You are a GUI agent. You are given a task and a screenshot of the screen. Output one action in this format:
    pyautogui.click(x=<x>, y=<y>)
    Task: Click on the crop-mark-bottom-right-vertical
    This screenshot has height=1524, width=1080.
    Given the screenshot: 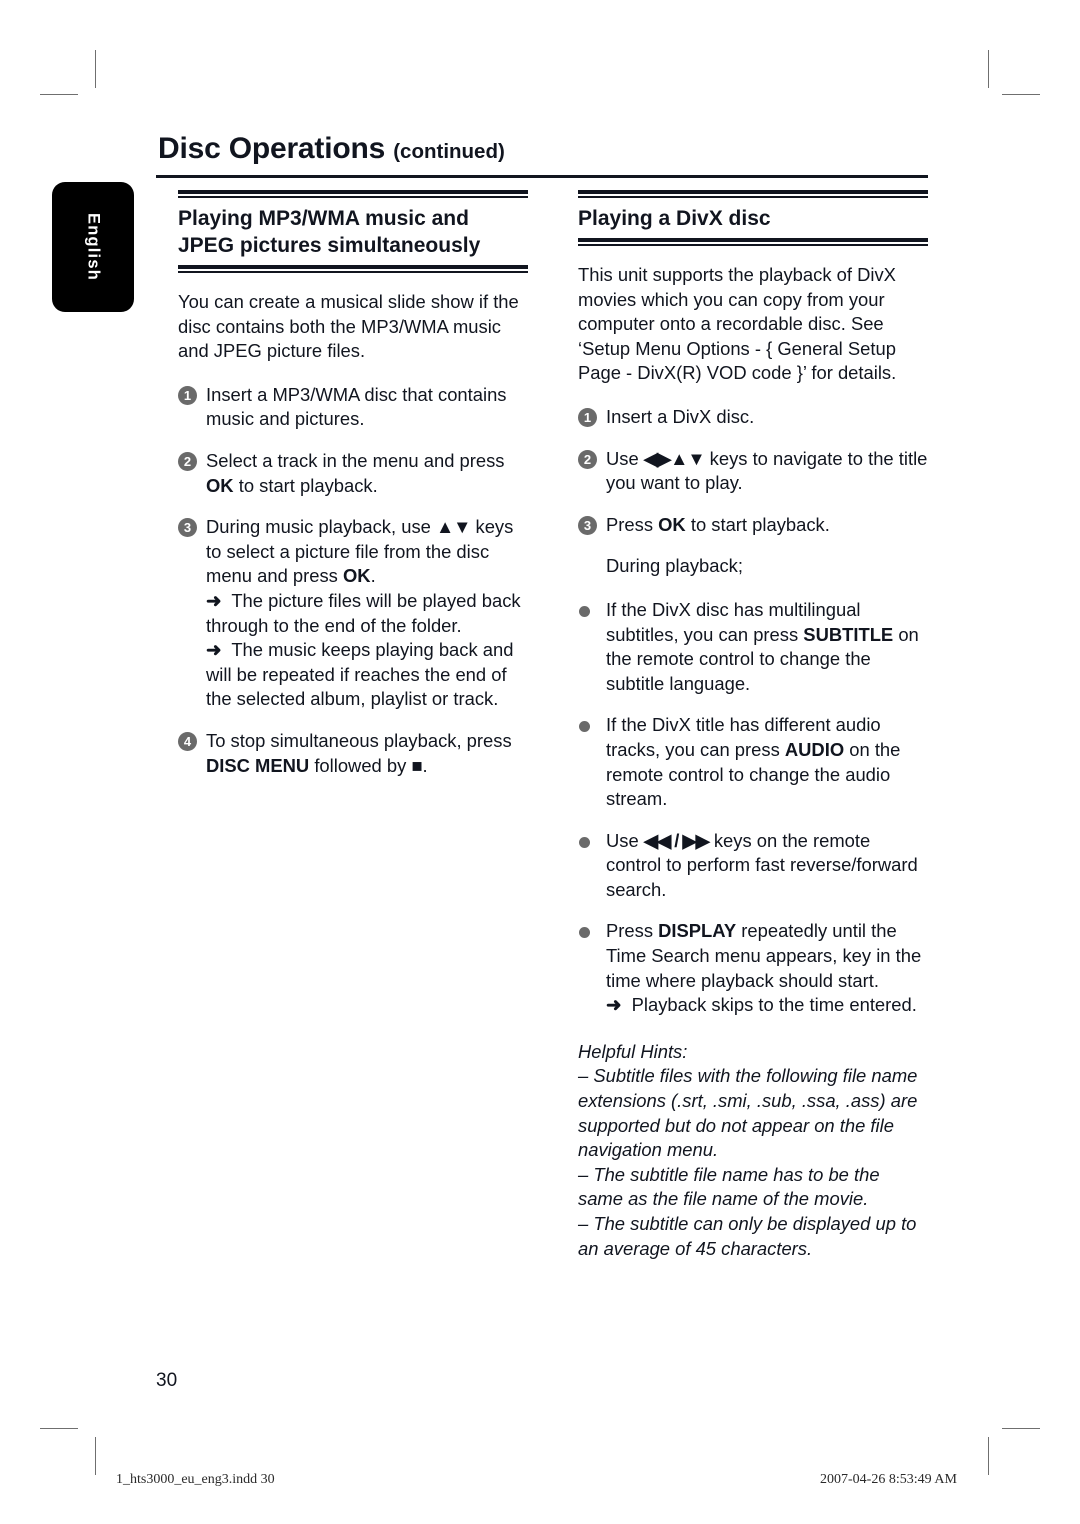 What is the action you would take?
    pyautogui.click(x=988, y=1456)
    